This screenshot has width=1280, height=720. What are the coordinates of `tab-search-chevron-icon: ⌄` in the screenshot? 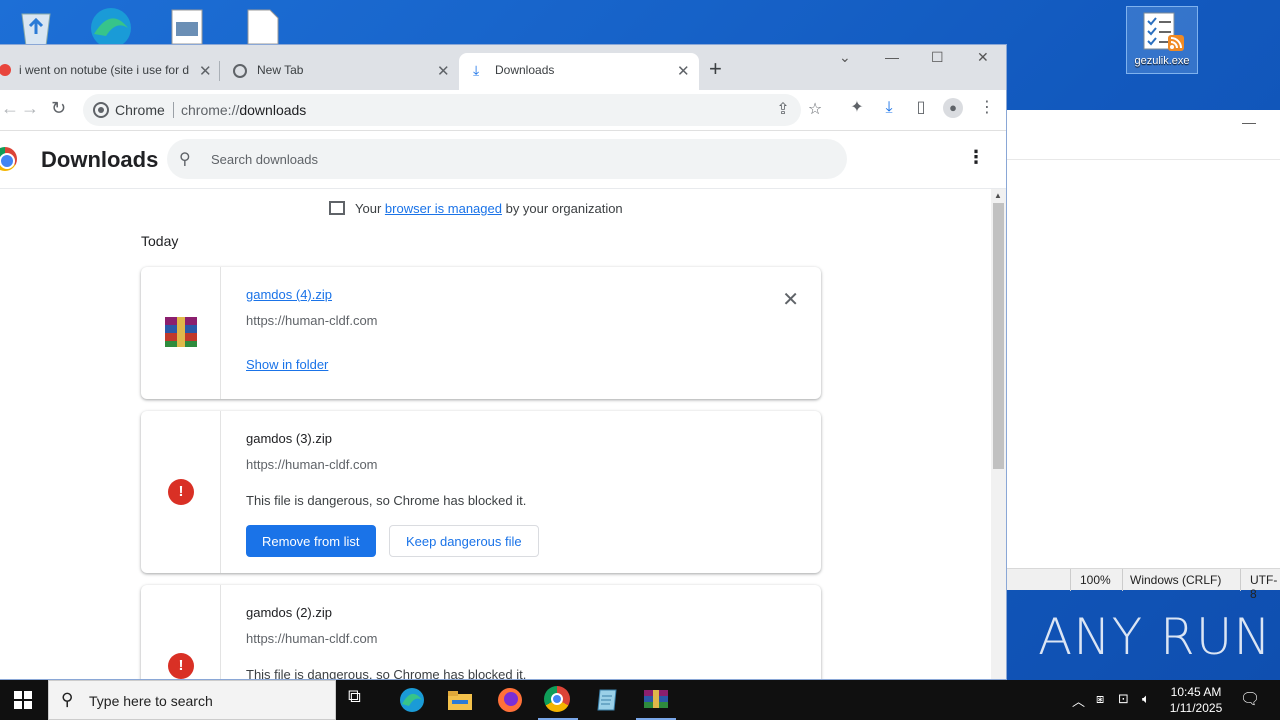 It's located at (845, 57).